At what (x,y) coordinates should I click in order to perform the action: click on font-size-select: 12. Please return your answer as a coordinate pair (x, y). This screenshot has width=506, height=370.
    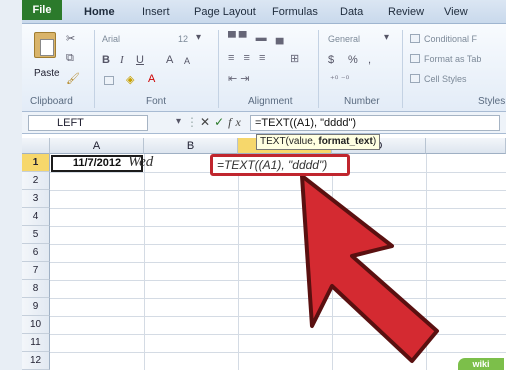
    Looking at the image, I should click on (183, 39).